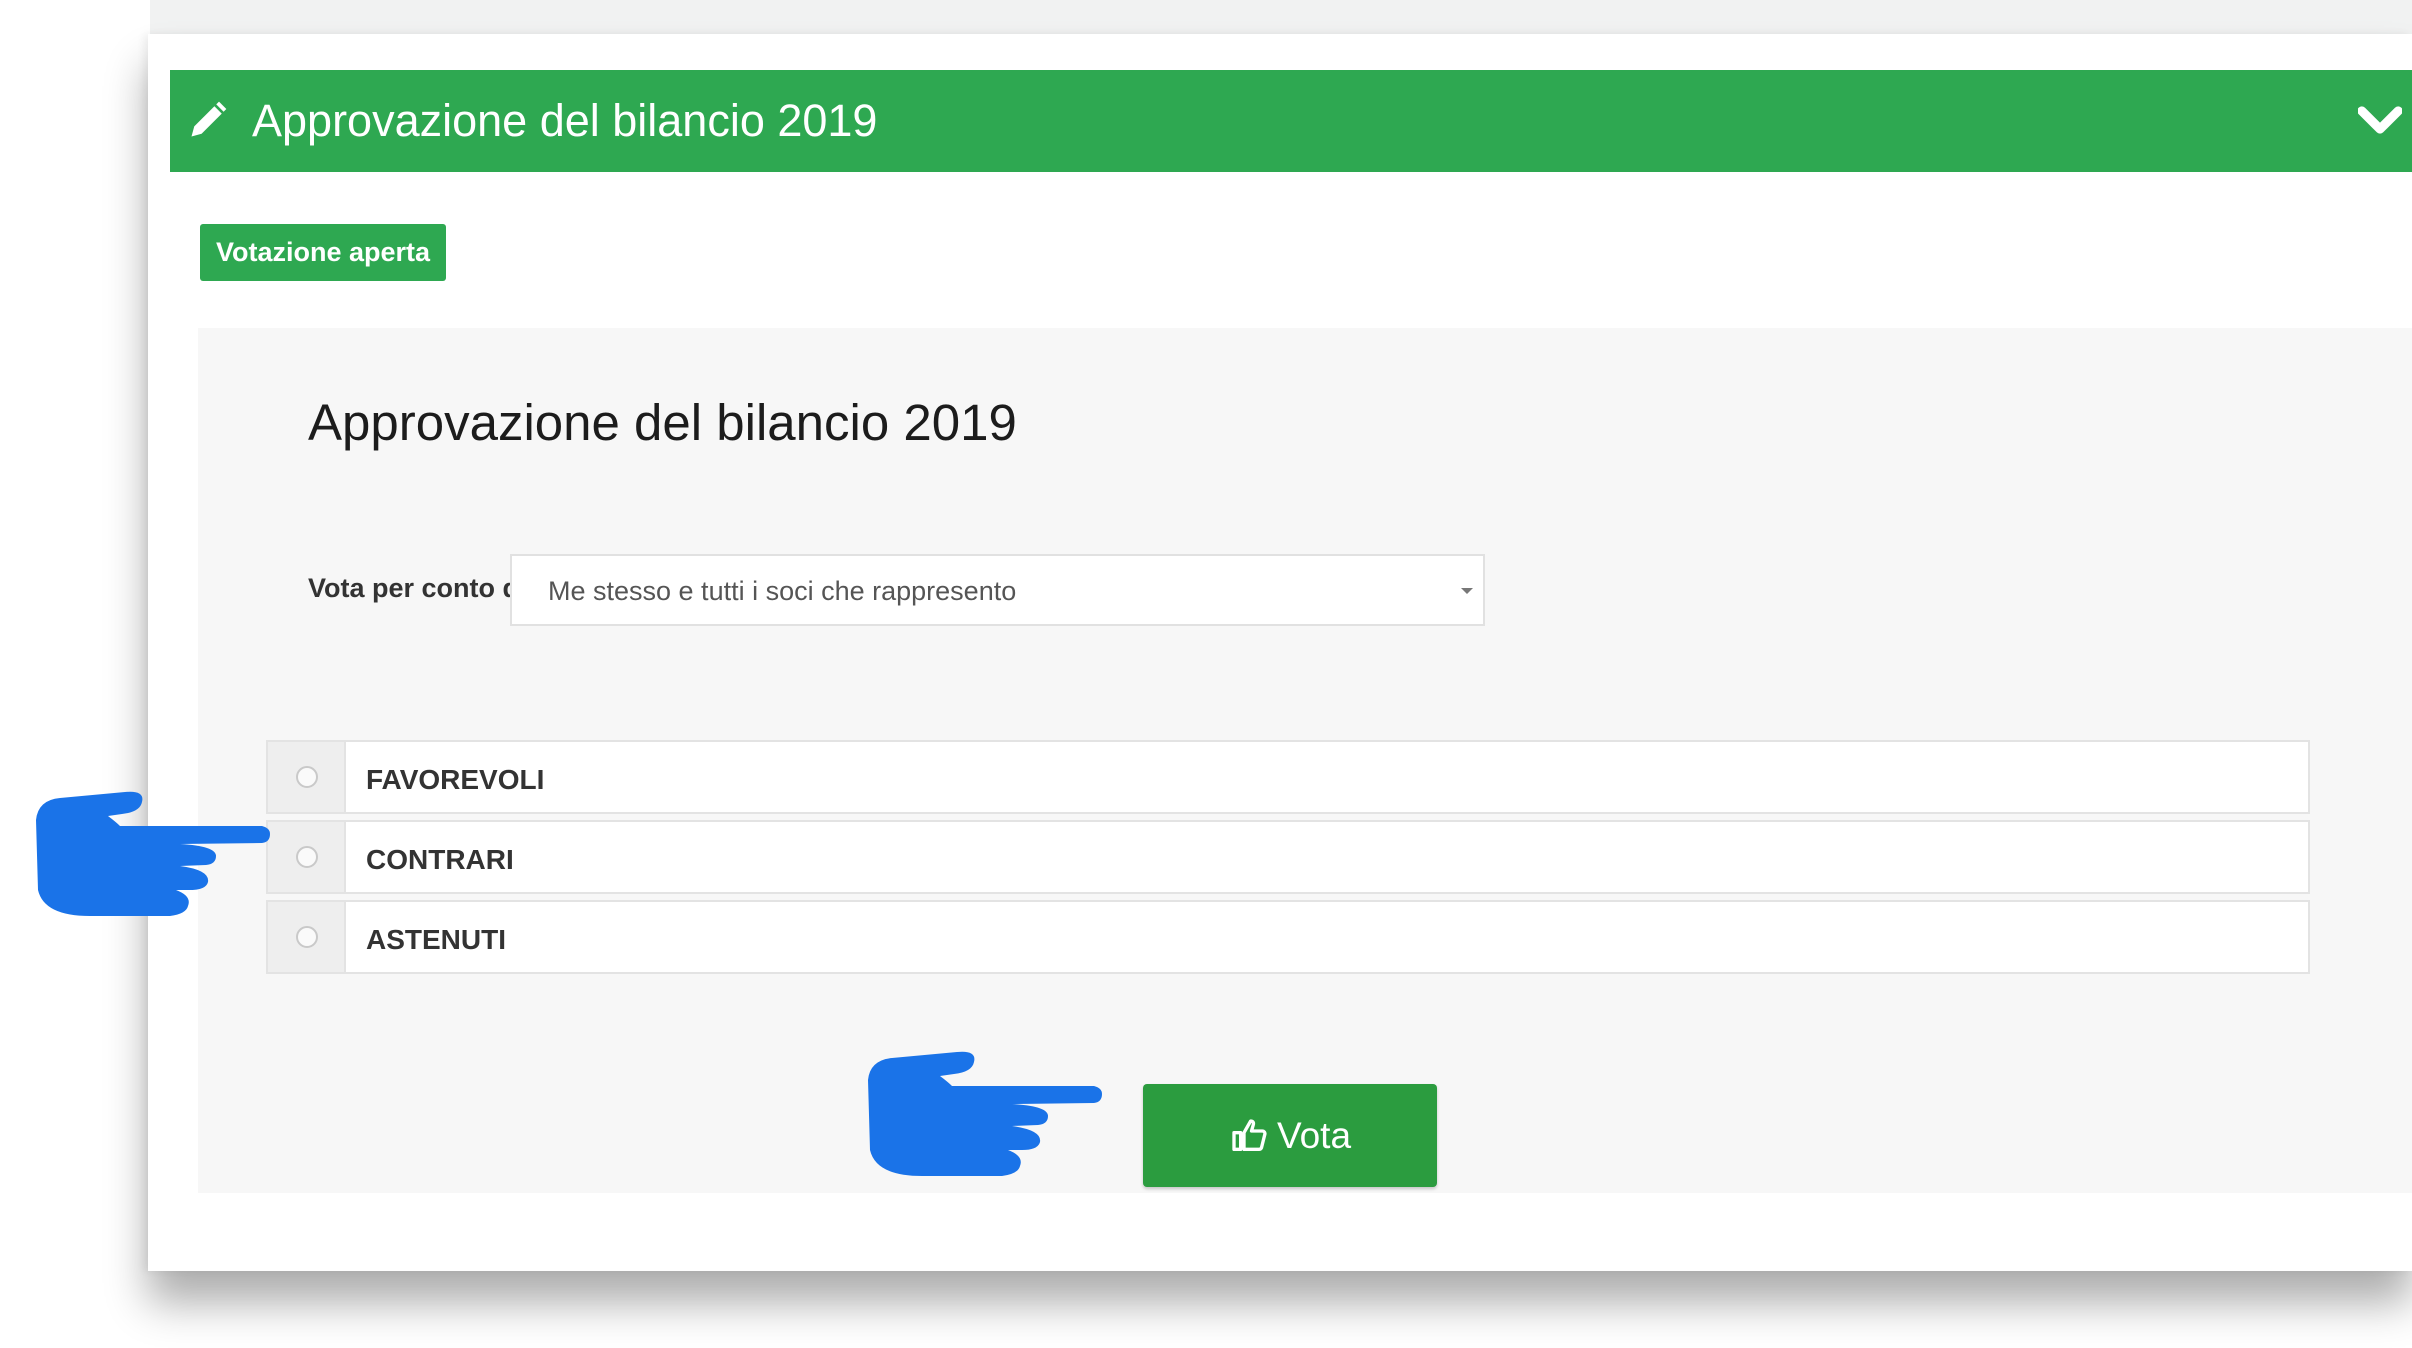 The width and height of the screenshot is (2412, 1348). I want to click on question-title: Approvazione del bilancio 2019, so click(662, 422).